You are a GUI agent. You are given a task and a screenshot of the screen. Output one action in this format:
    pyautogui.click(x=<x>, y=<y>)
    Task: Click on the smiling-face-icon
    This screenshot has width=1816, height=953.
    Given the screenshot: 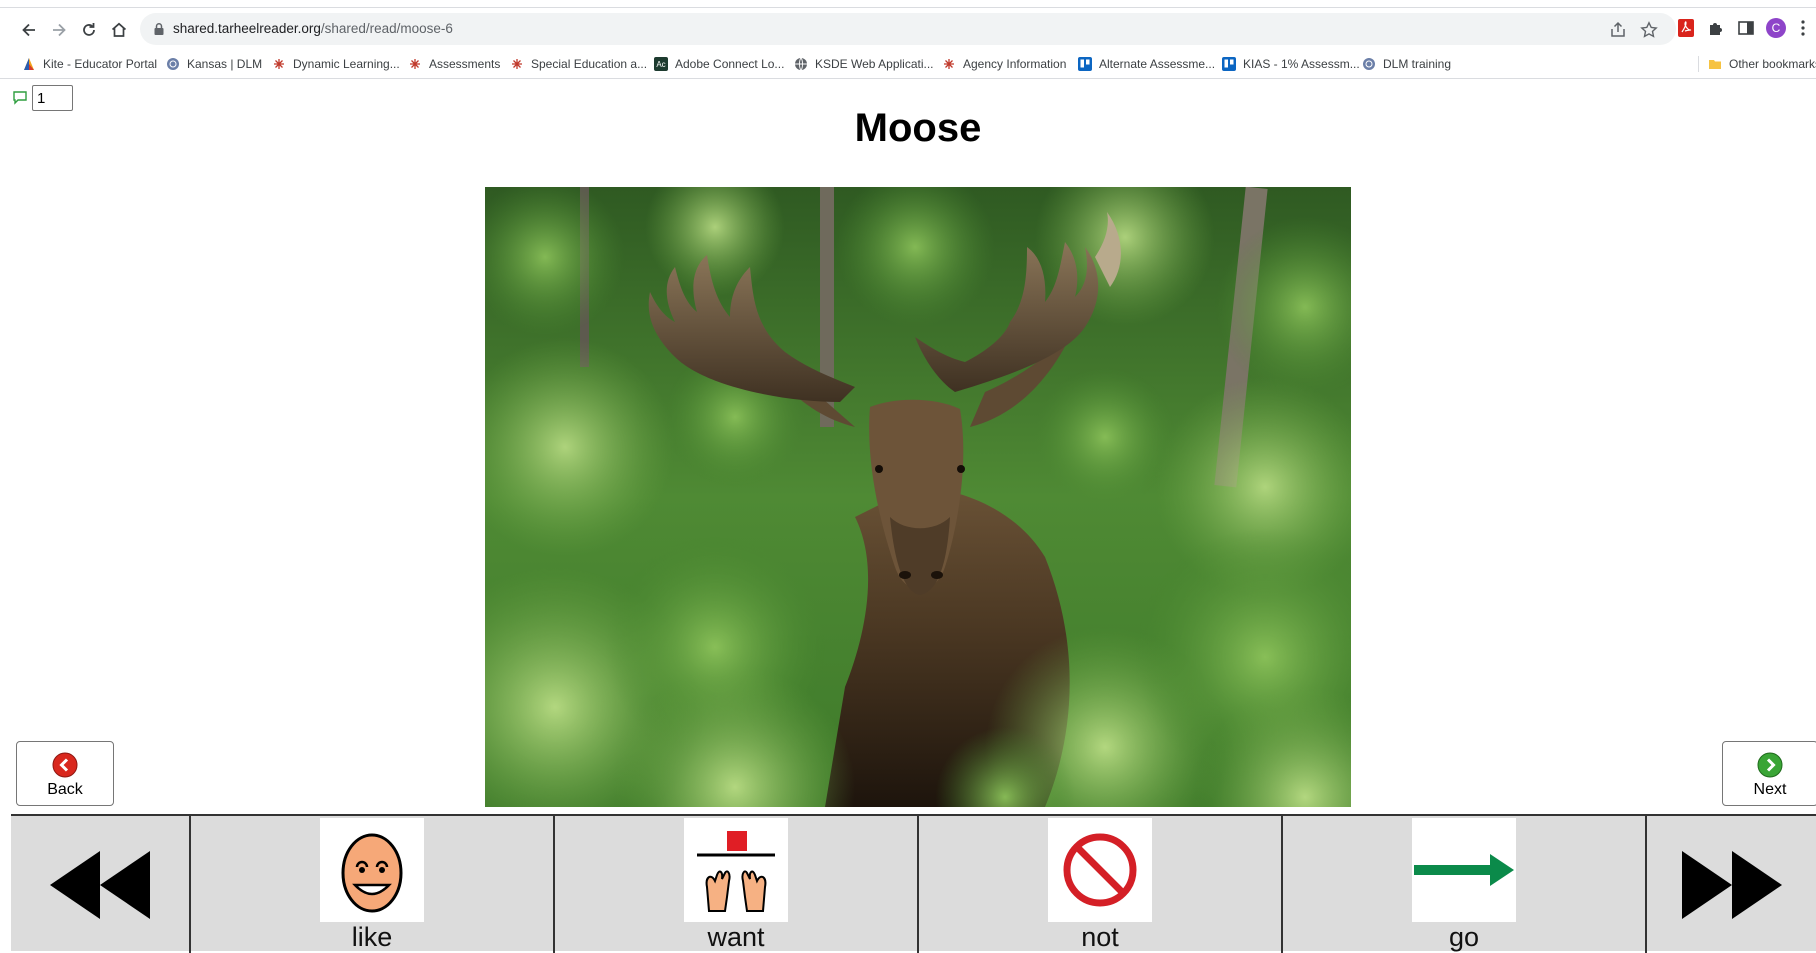 What is the action you would take?
    pyautogui.click(x=372, y=870)
    